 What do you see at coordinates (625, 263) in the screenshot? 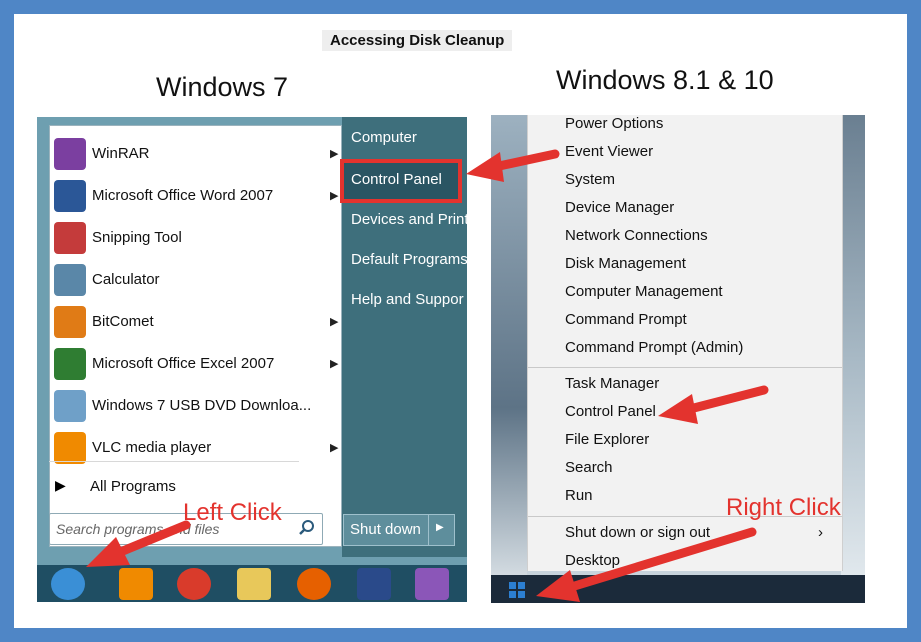
I see `menu-item: Disk Management` at bounding box center [625, 263].